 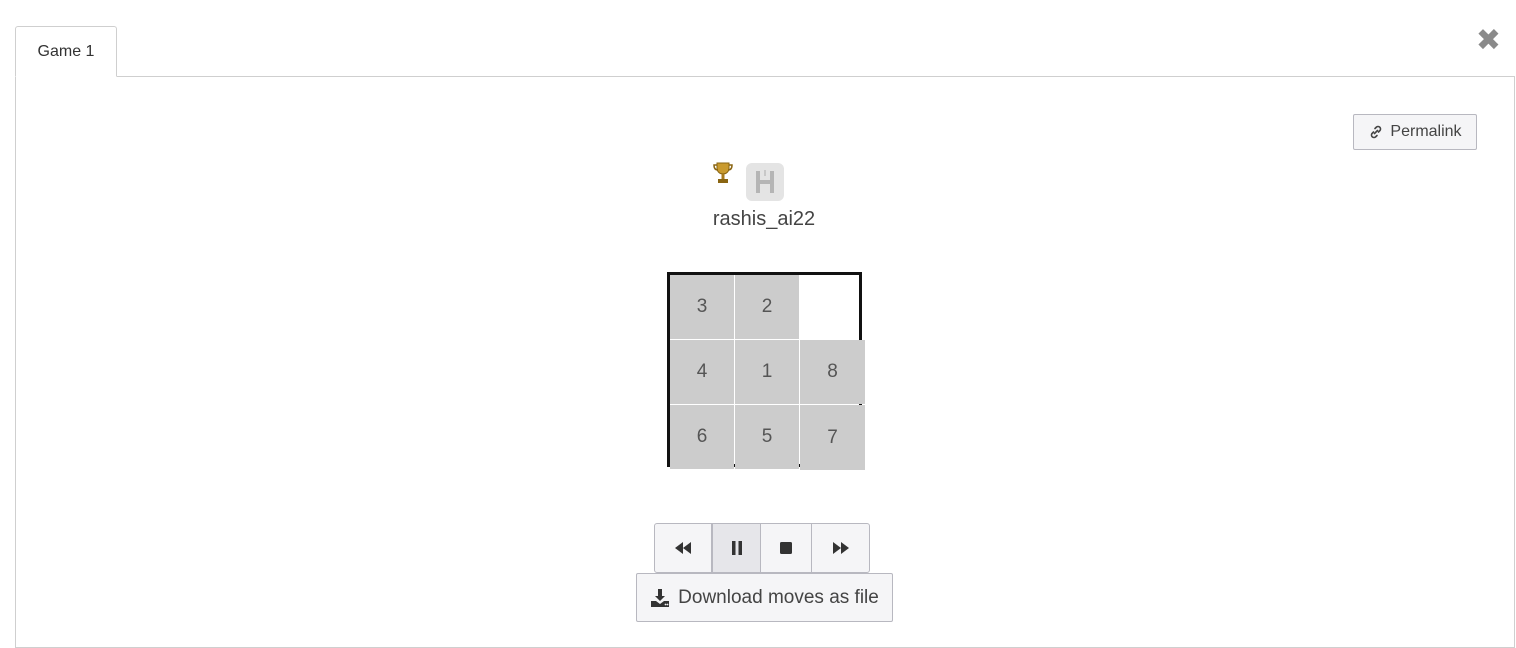 I want to click on playback-controls, so click(x=762, y=548).